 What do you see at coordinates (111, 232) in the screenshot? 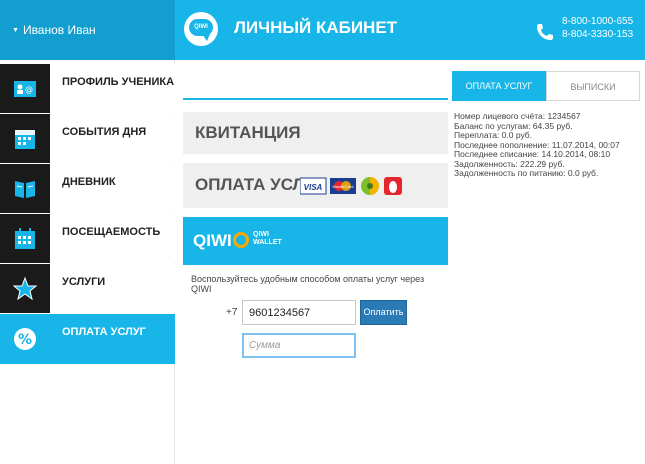
I see `sidebar-item-label: ПОСЕЩАЕМОСТЬ` at bounding box center [111, 232].